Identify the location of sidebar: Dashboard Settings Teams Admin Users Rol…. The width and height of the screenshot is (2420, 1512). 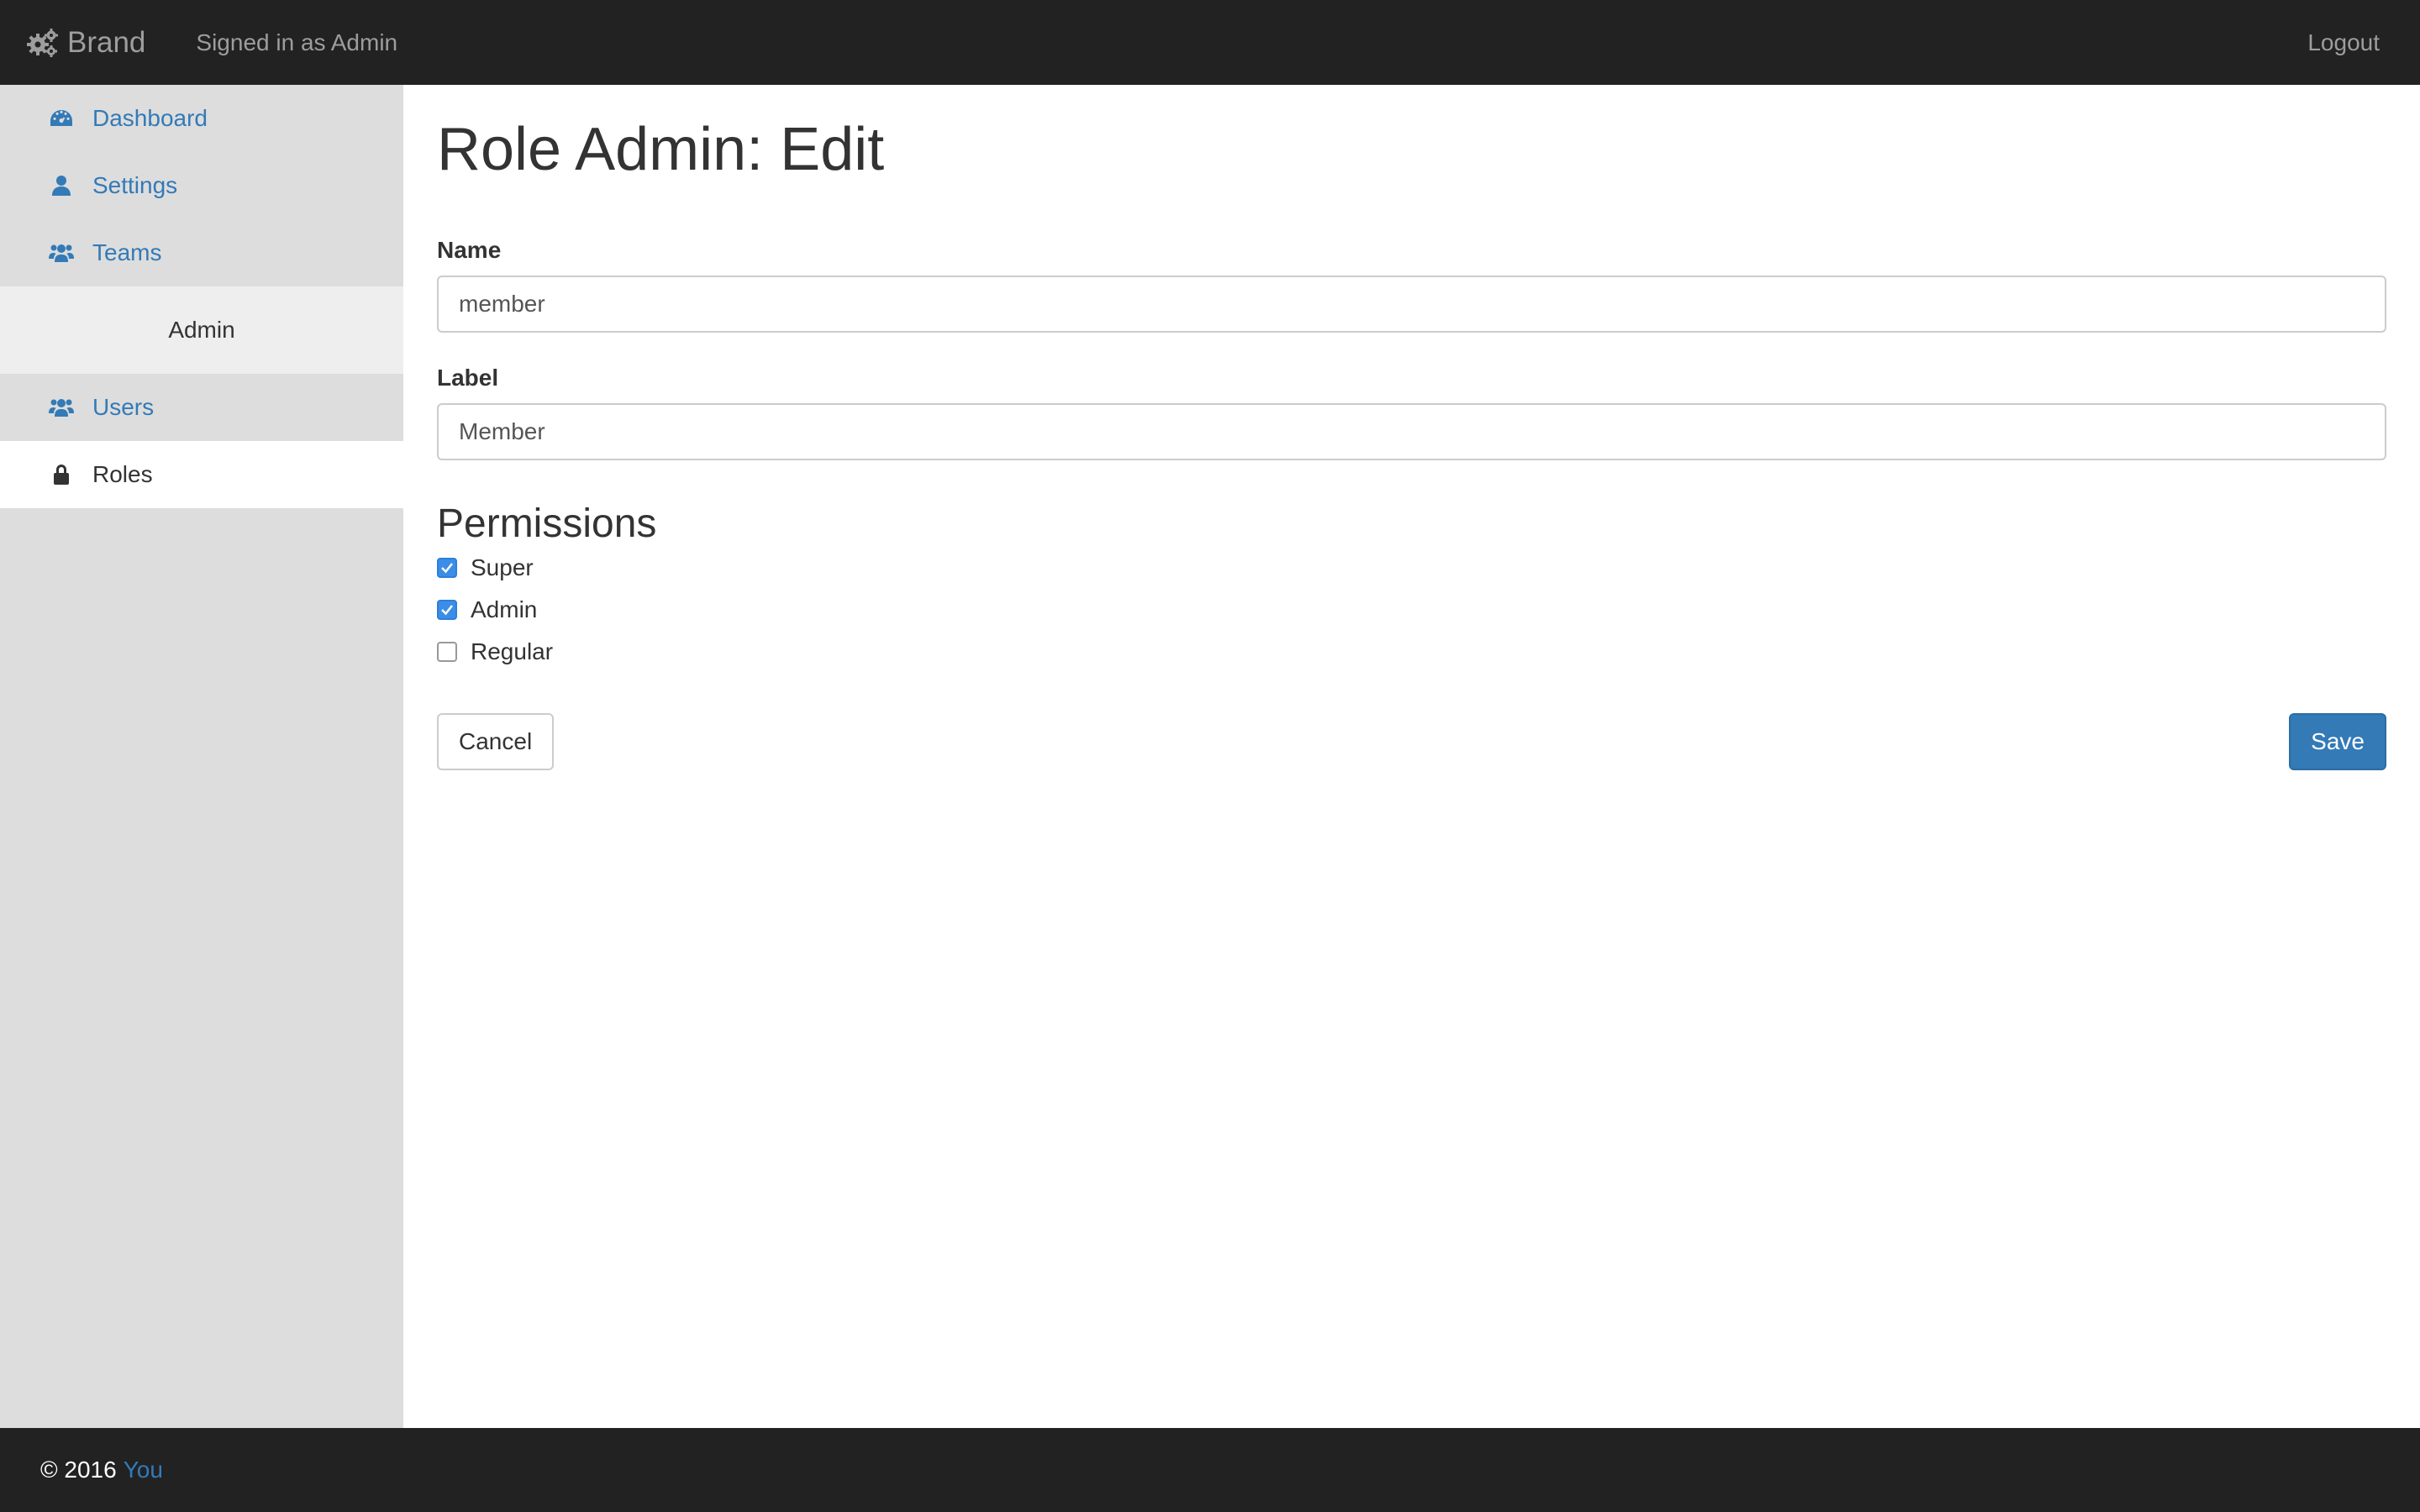
(202, 756).